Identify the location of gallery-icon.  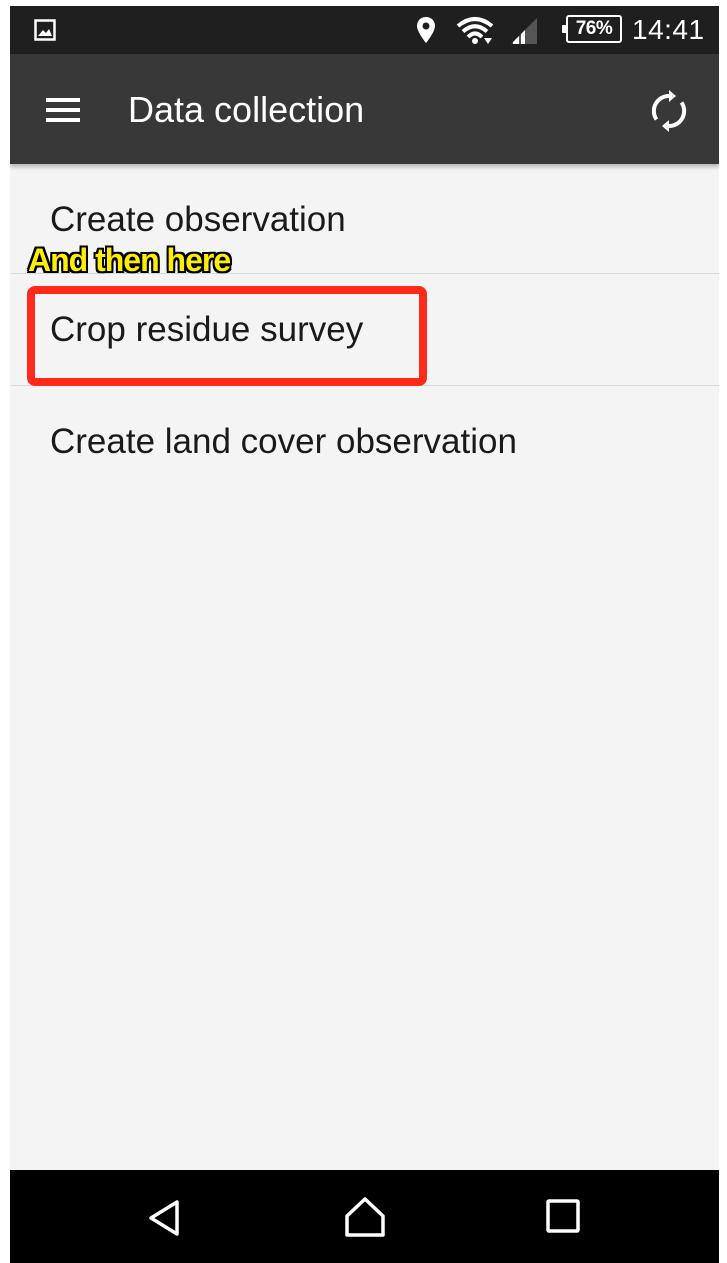
(45, 30).